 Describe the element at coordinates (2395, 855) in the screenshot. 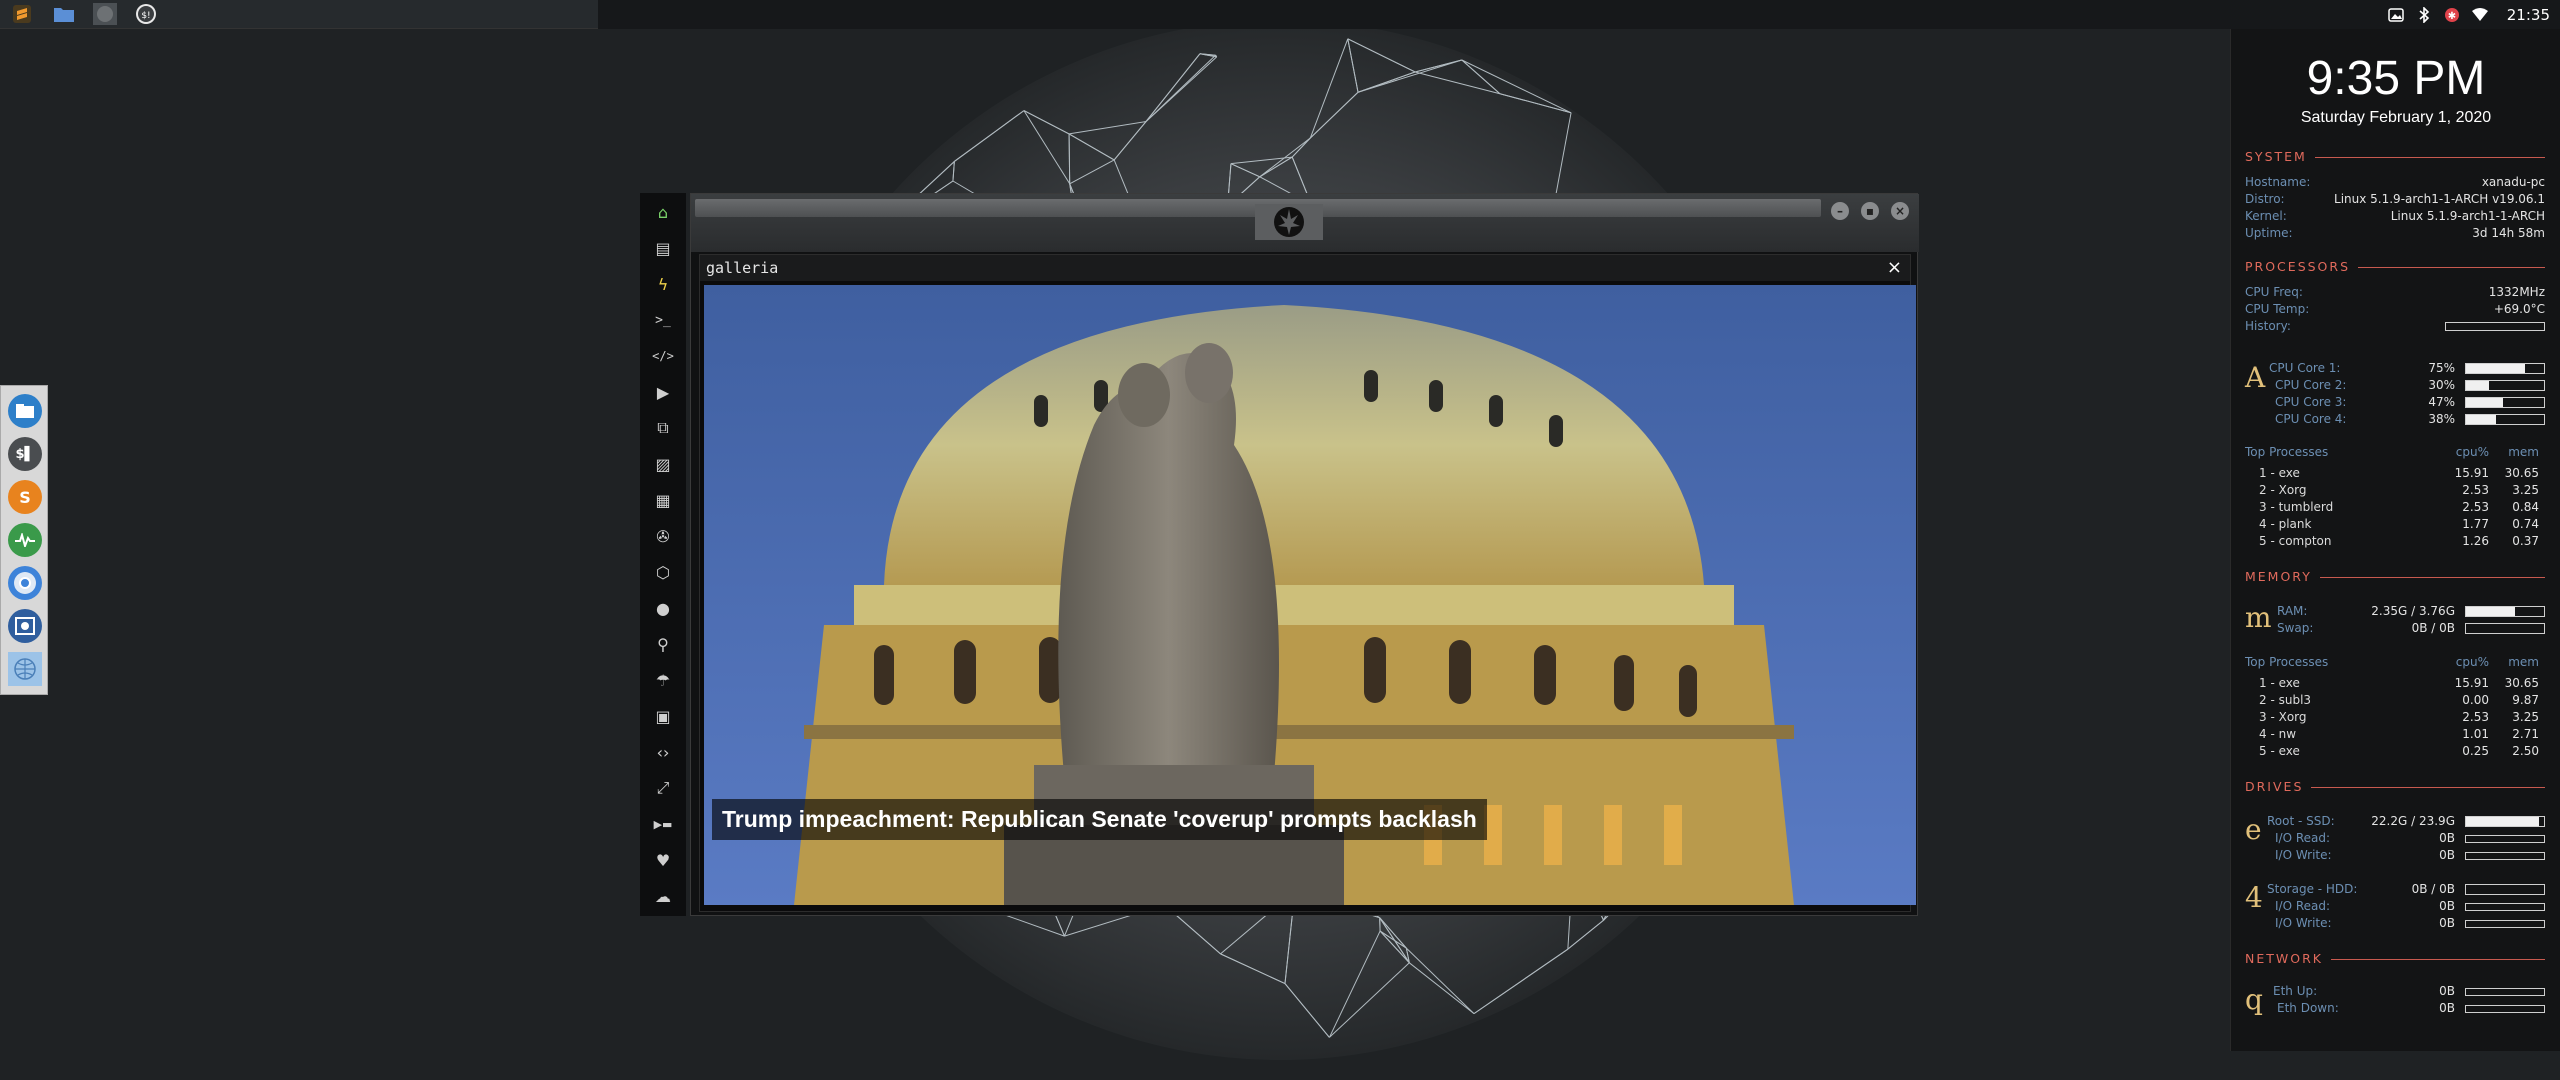

I see `root-io-write-row: I/O Write: 0B` at that location.